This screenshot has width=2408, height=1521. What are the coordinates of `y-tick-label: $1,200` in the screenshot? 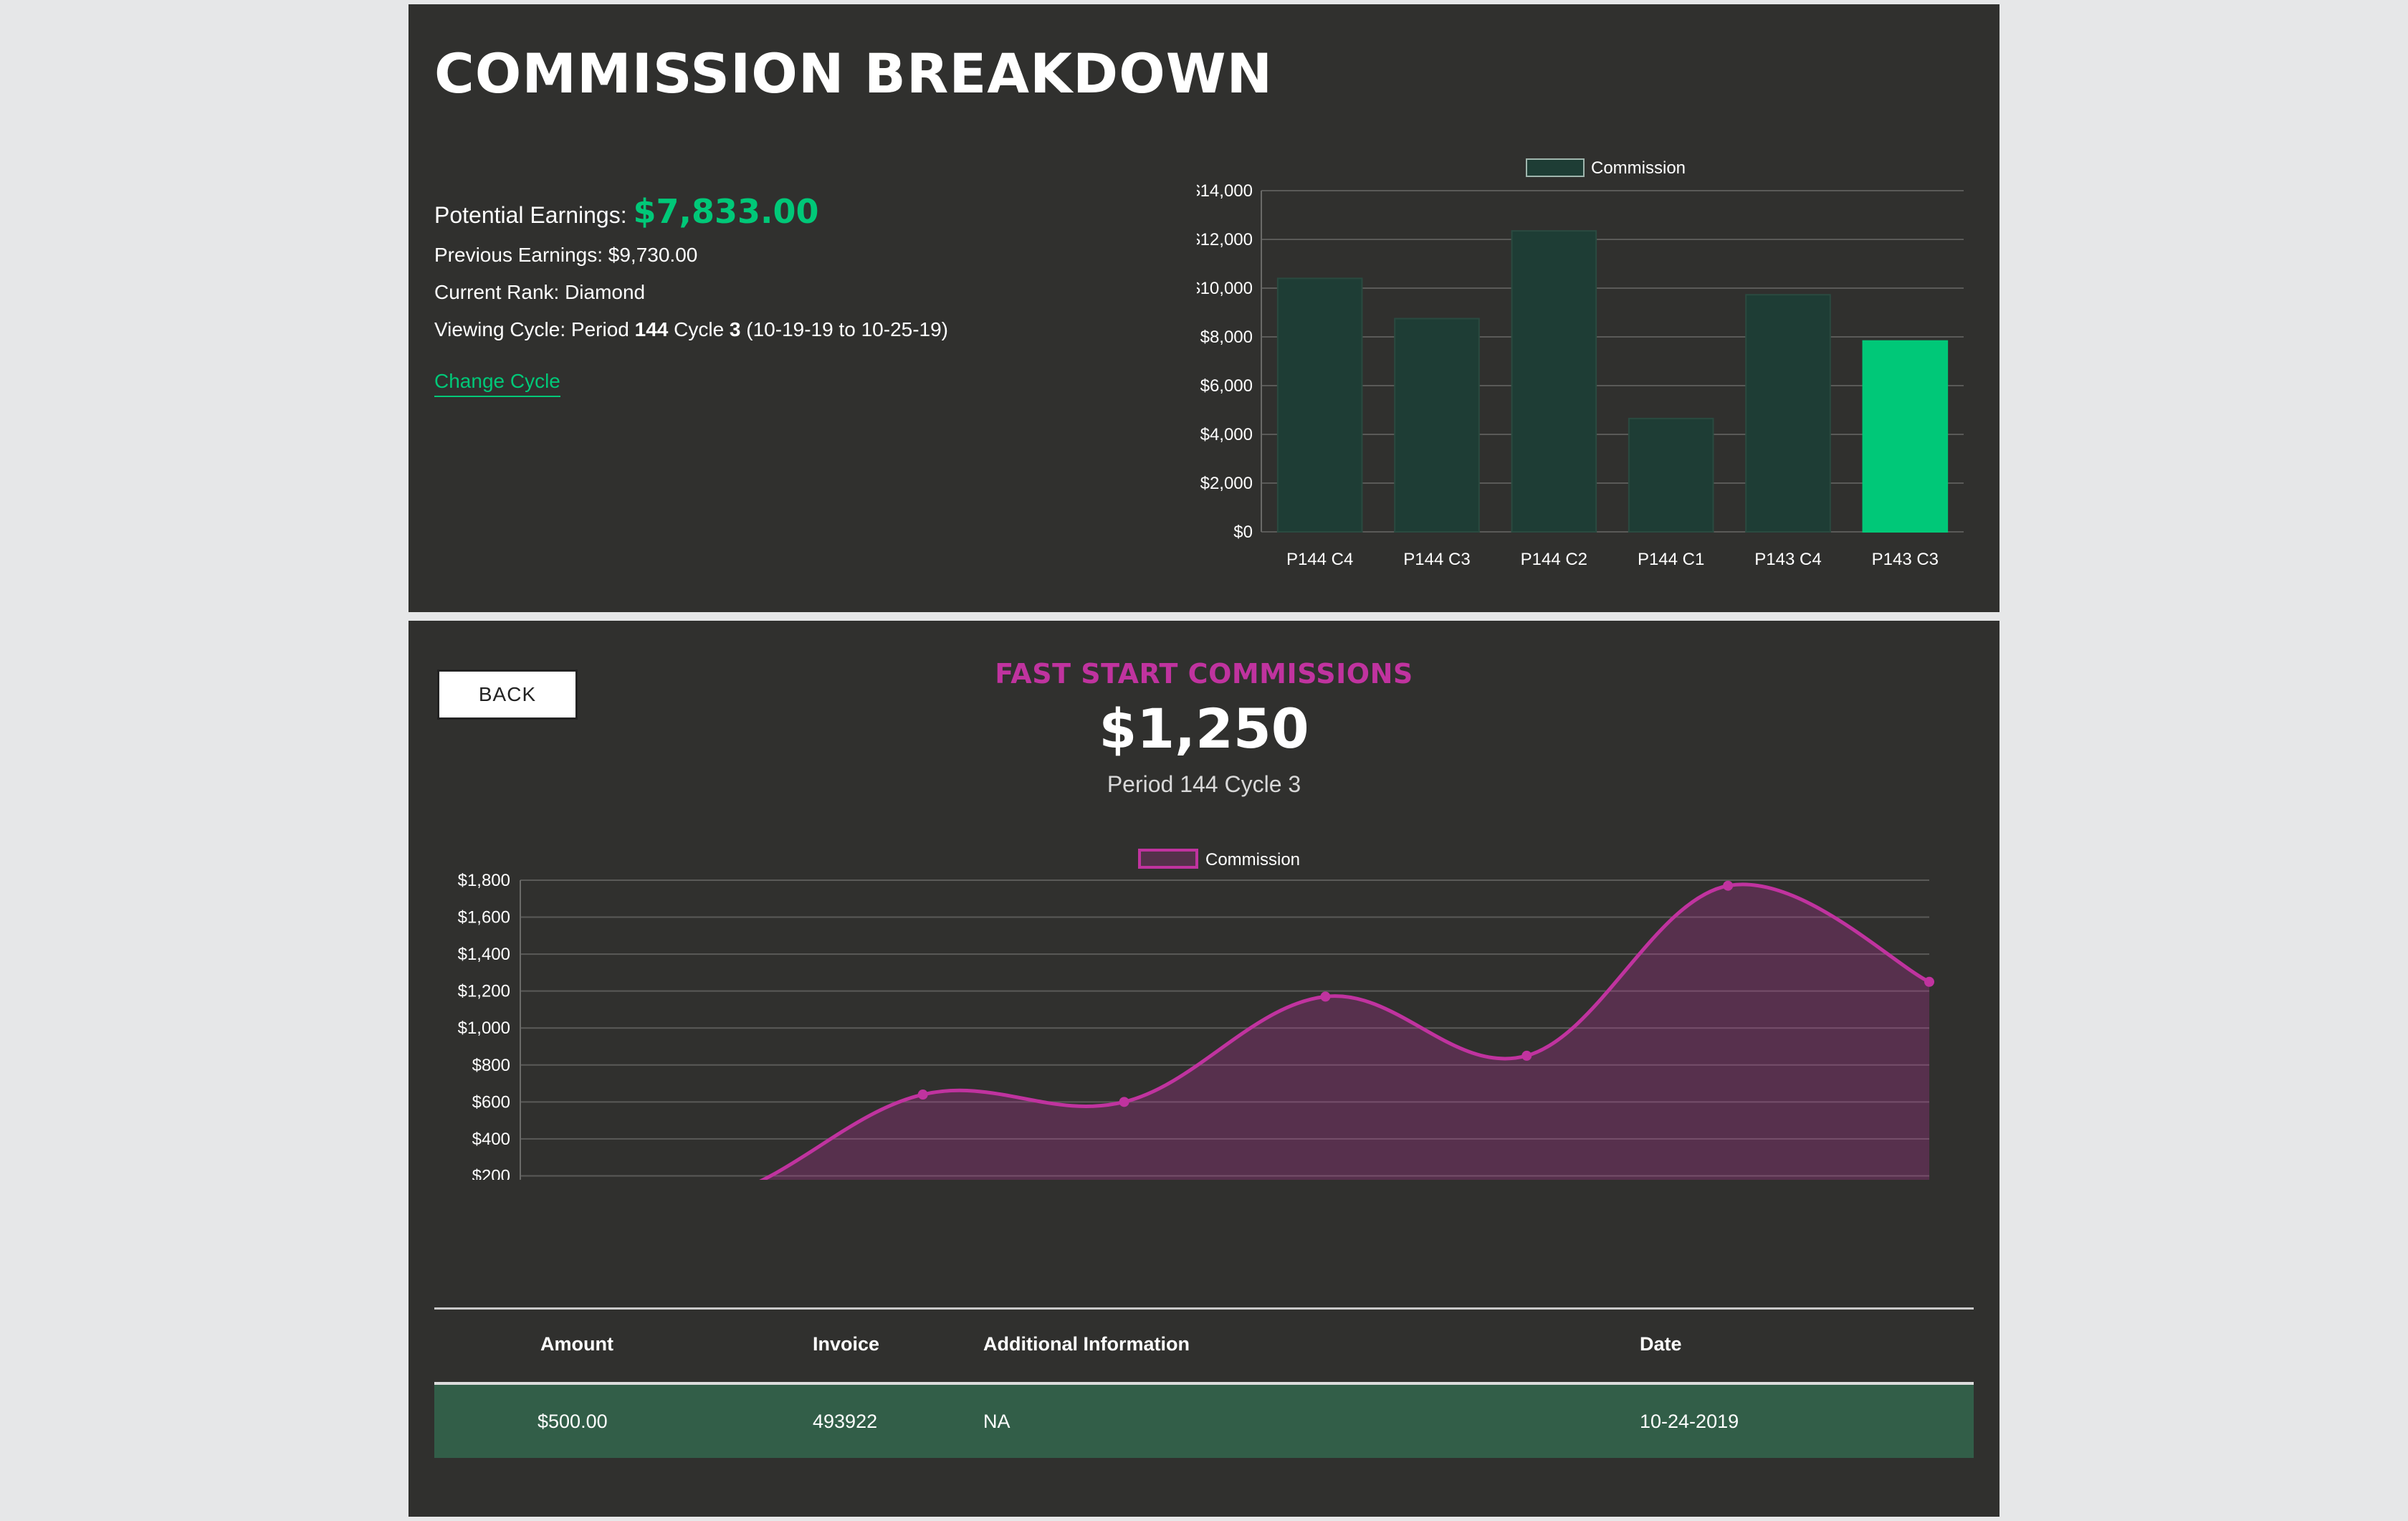 It's located at (484, 991).